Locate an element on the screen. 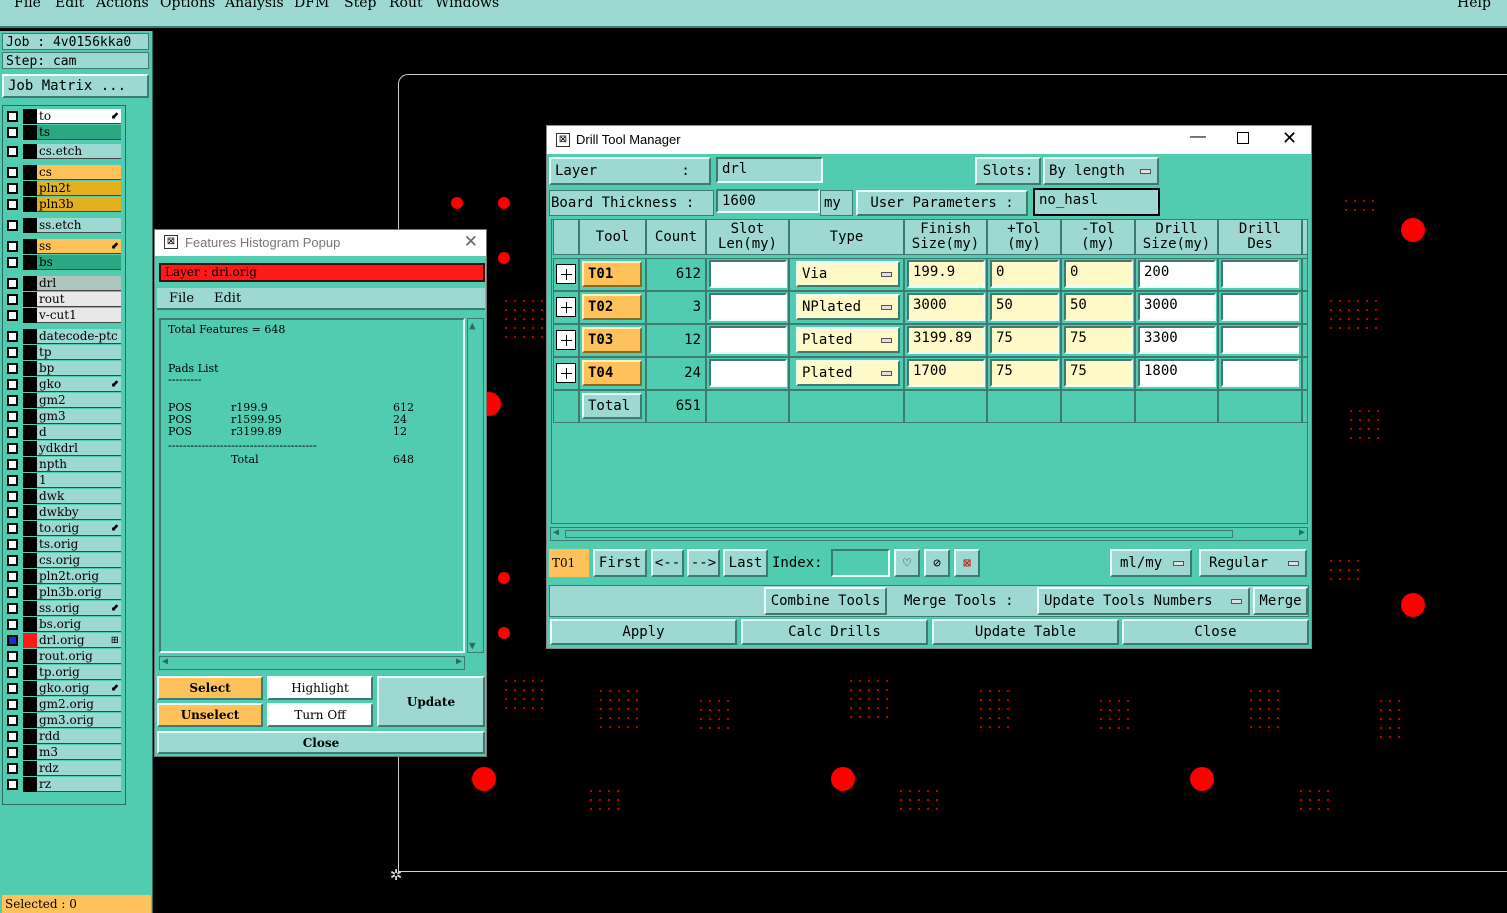  features-close-button: Close is located at coordinates (321, 742).